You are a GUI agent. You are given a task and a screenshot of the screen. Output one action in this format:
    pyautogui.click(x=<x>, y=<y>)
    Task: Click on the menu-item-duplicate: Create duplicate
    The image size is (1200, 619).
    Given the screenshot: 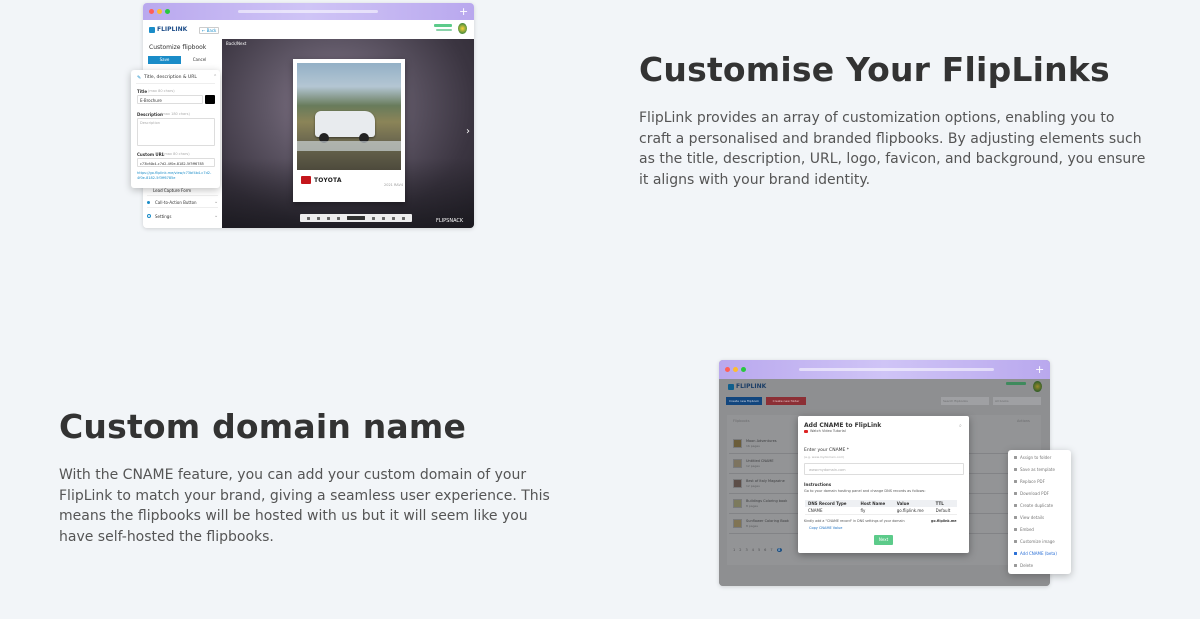 What is the action you would take?
    pyautogui.click(x=1033, y=505)
    